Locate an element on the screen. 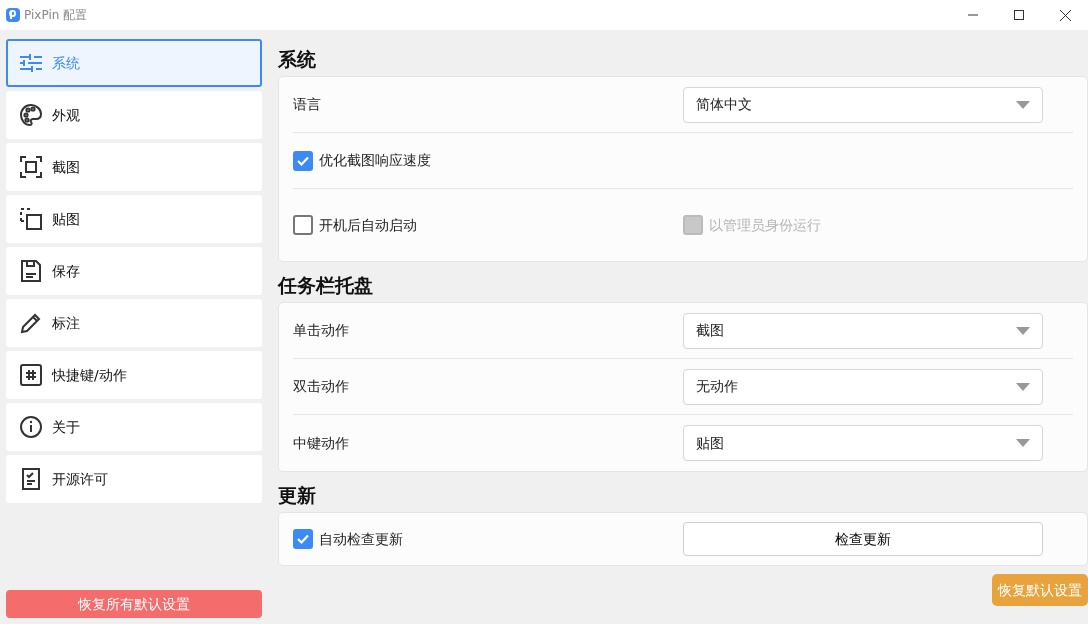 The height and width of the screenshot is (624, 1088). sidebar-item: 保存 is located at coordinates (134, 271).